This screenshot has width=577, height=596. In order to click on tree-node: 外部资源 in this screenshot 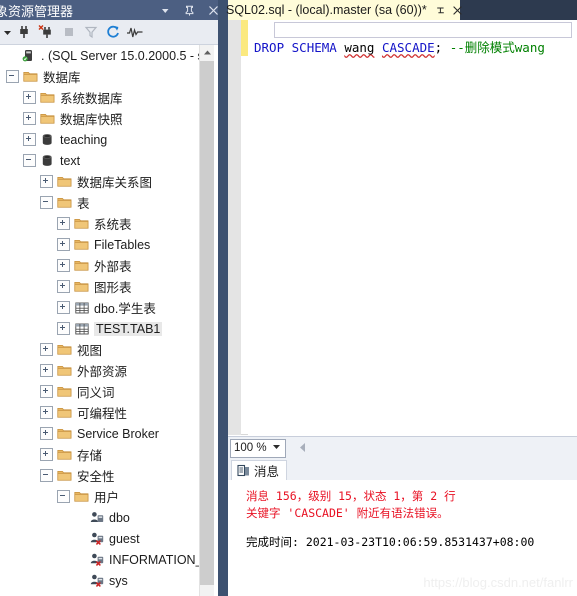, I will do `click(107, 370)`.